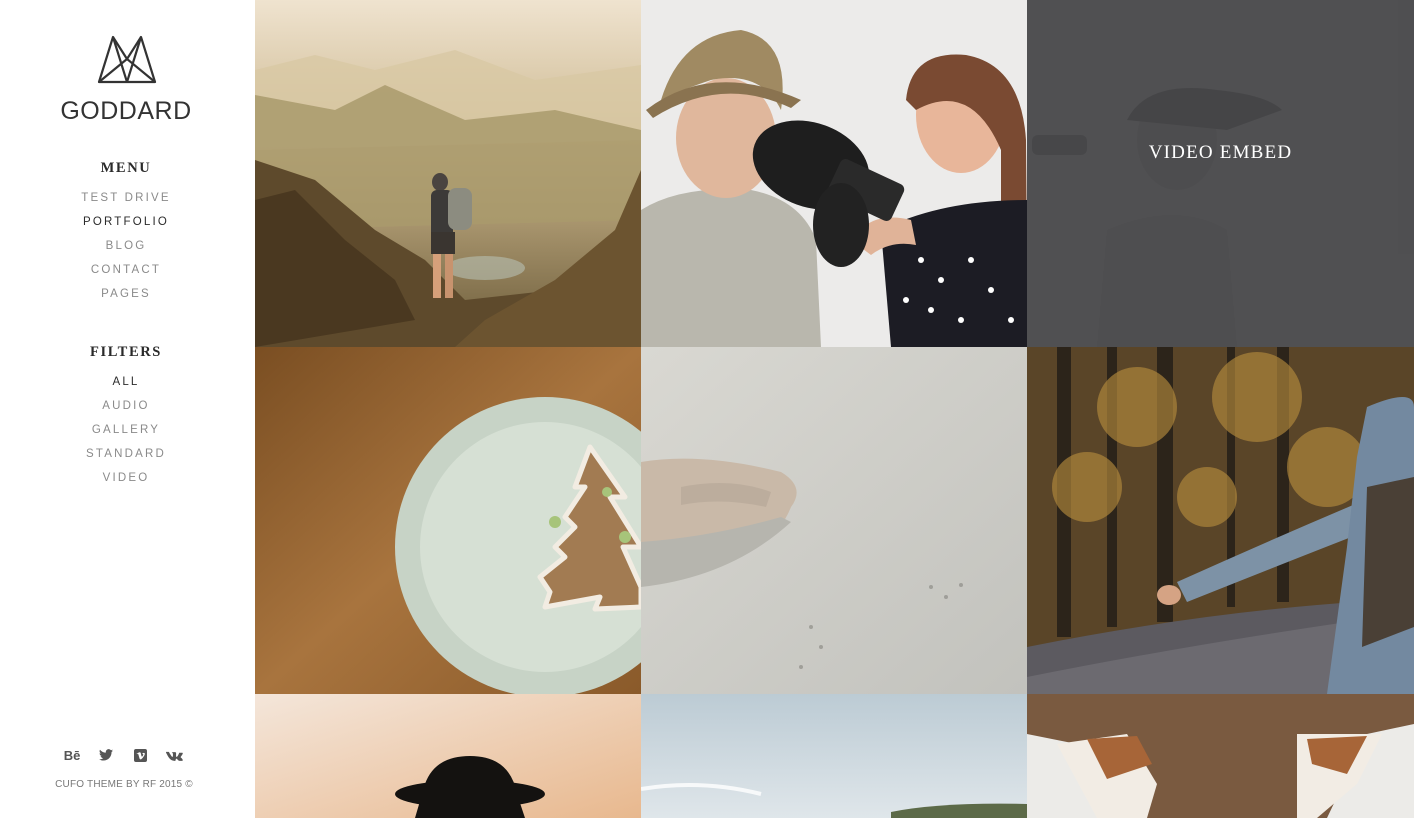  Describe the element at coordinates (126, 352) in the screenshot. I see `filters-heading: FILTERS` at that location.